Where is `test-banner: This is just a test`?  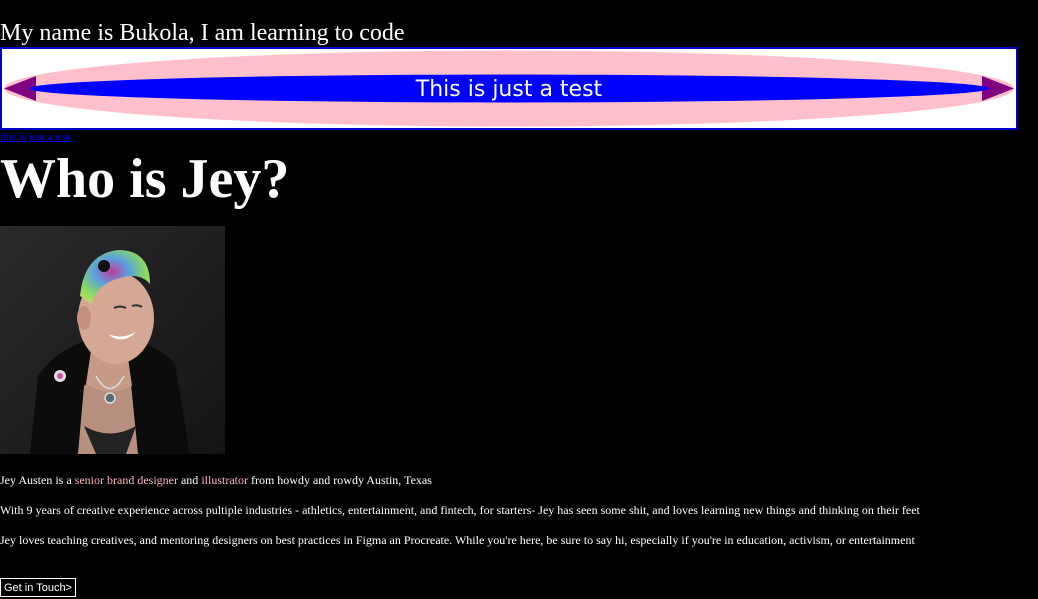
test-banner: This is just a test is located at coordinates (509, 88).